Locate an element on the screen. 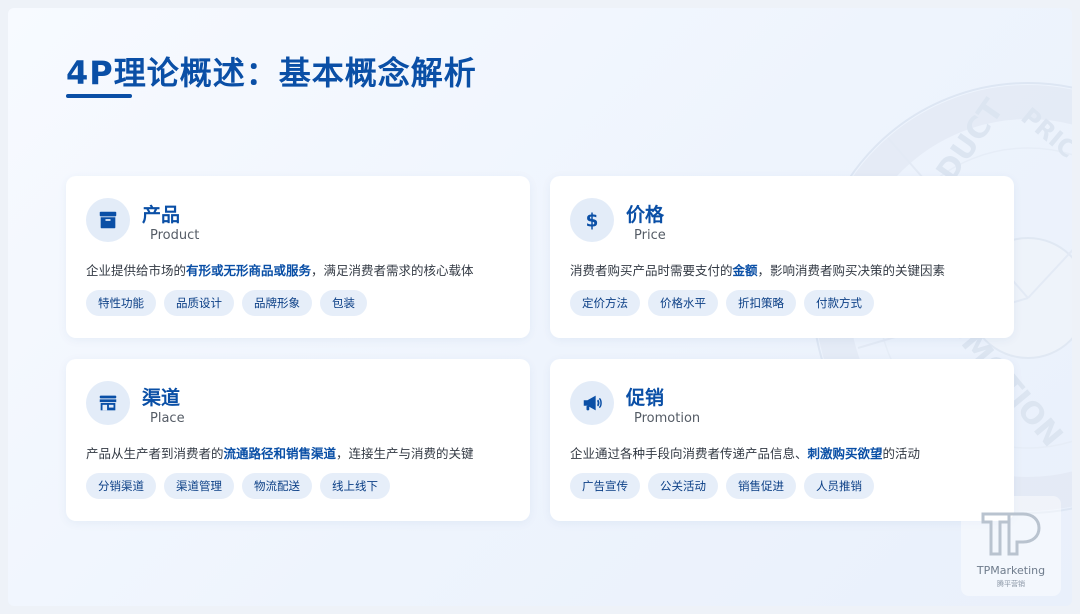  card-description: 消费者购买产品时需要支付的金额，影响消费者购买决策的关键因素 is located at coordinates (758, 270).